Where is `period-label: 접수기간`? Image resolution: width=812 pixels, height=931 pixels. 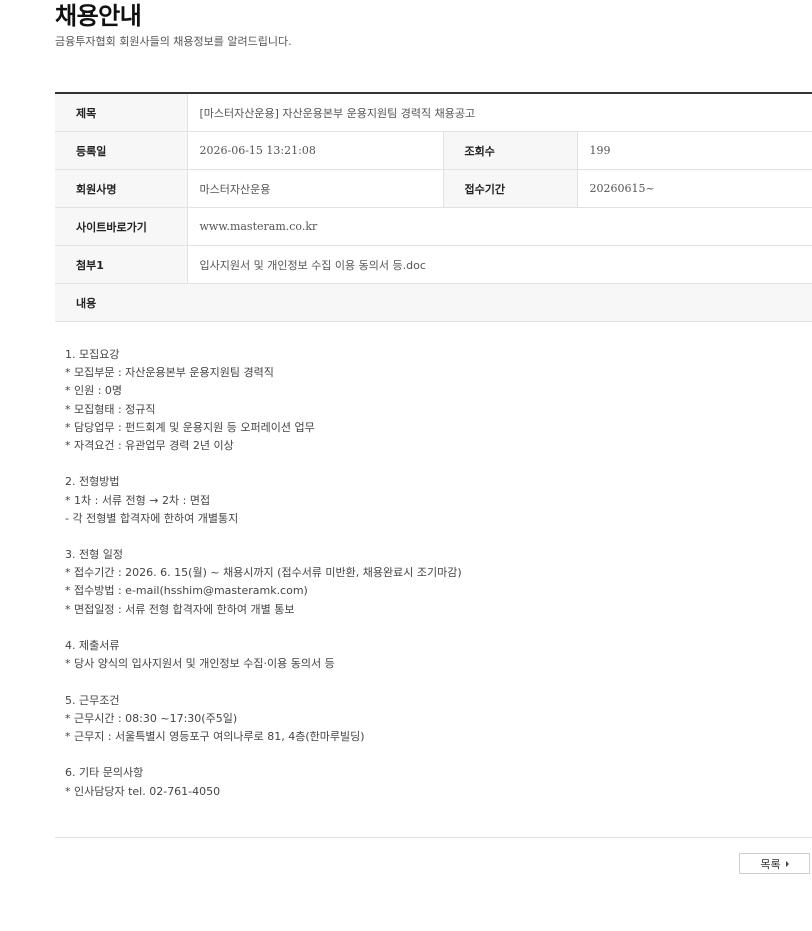 period-label: 접수기간 is located at coordinates (509, 188).